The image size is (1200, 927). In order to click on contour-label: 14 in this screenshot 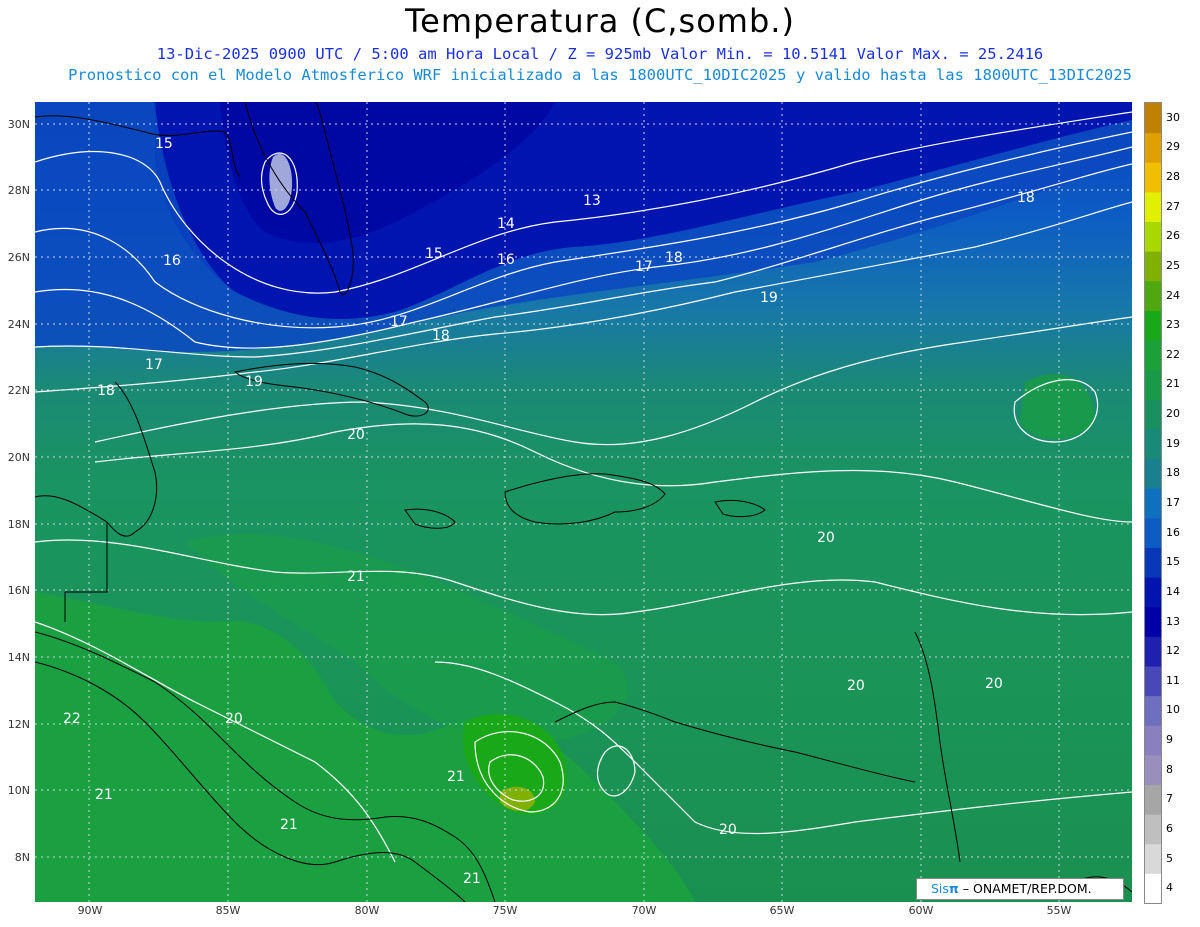, I will do `click(506, 224)`.